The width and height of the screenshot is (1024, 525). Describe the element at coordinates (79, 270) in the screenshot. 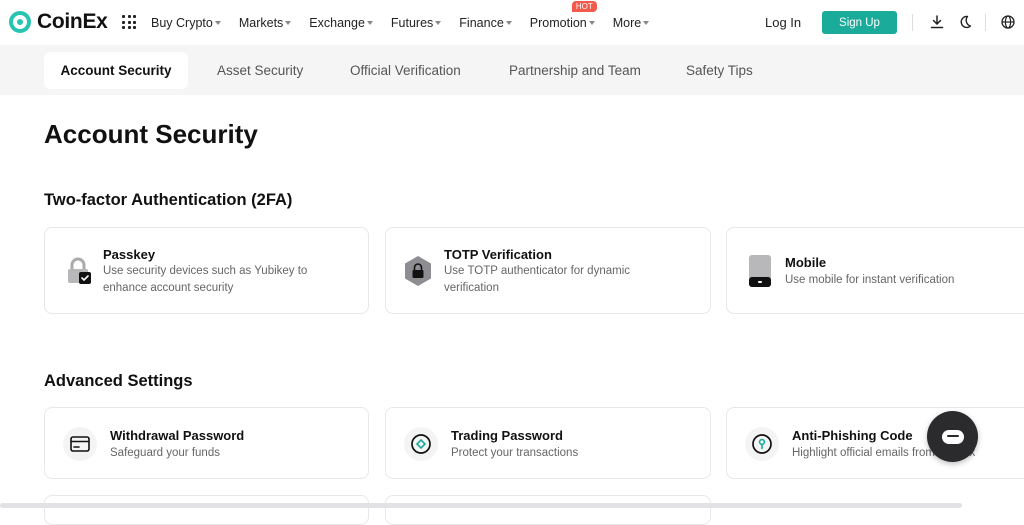

I see `lock-check-icon` at that location.